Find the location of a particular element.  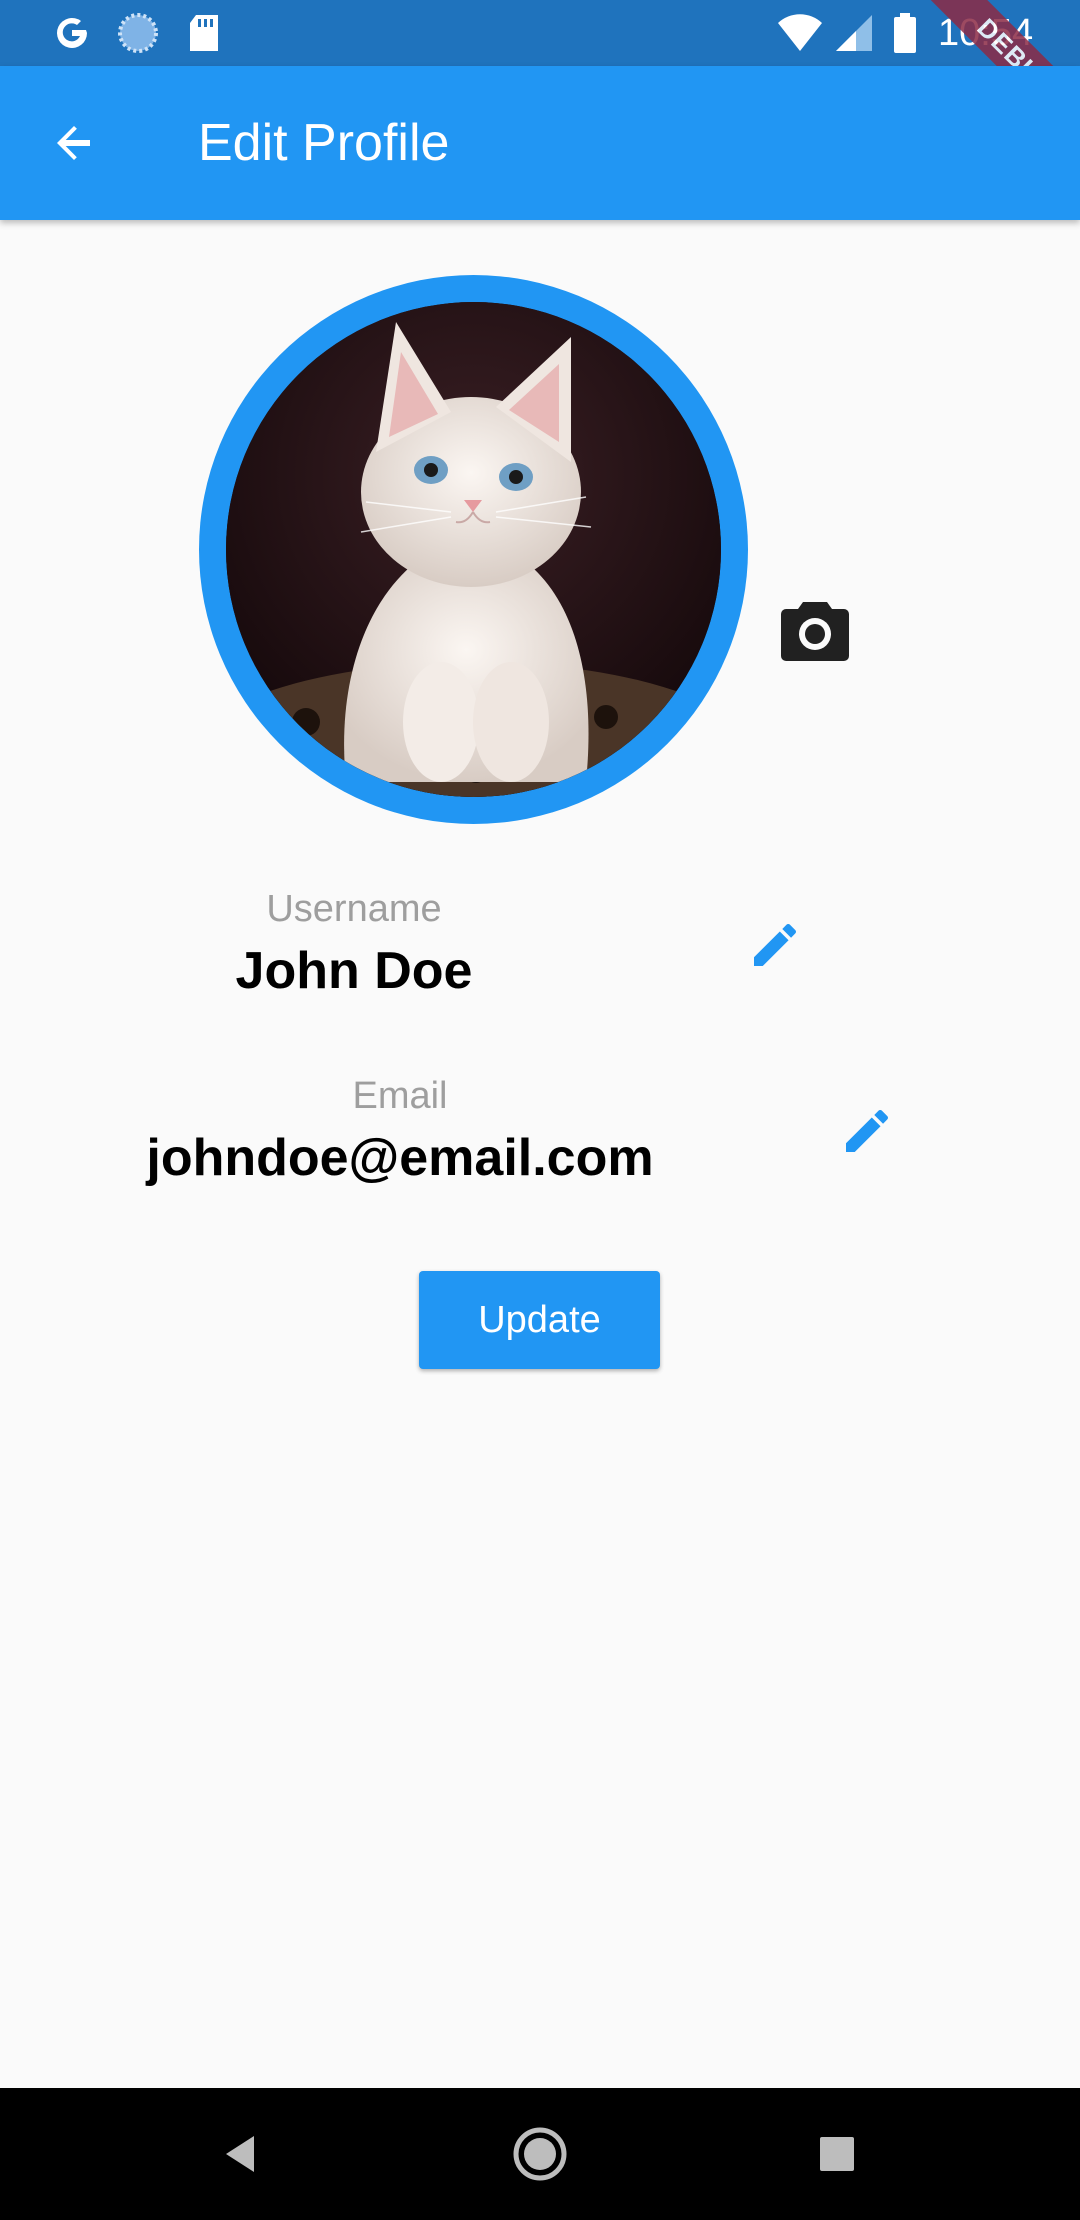

kitten-photo is located at coordinates (473, 549).